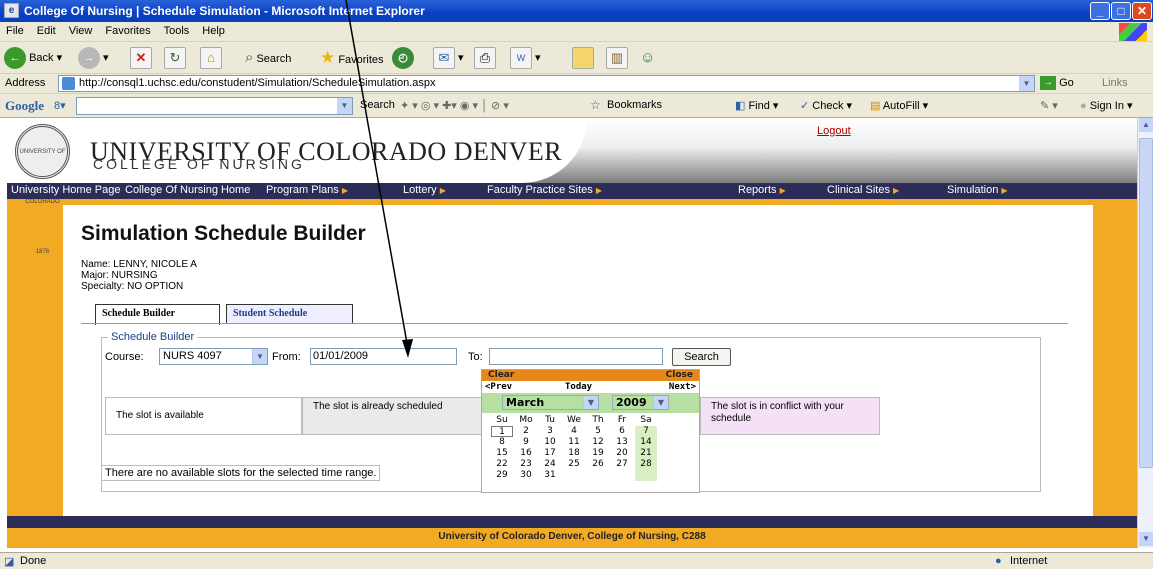 Image resolution: width=1153 pixels, height=569 pixels. Describe the element at coordinates (1146, 303) in the screenshot. I see `scroll-thumb` at that location.